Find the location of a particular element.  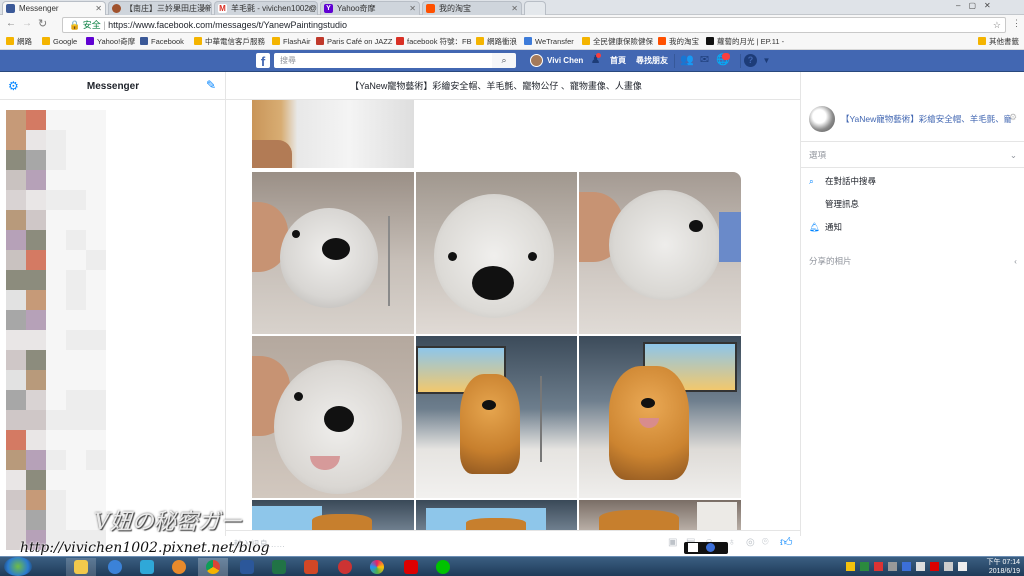

bookmark-label: Google is located at coordinates (65, 41).